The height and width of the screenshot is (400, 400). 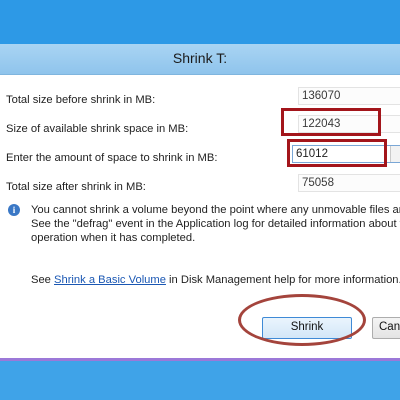 I want to click on desktop-background-top, so click(x=200, y=22).